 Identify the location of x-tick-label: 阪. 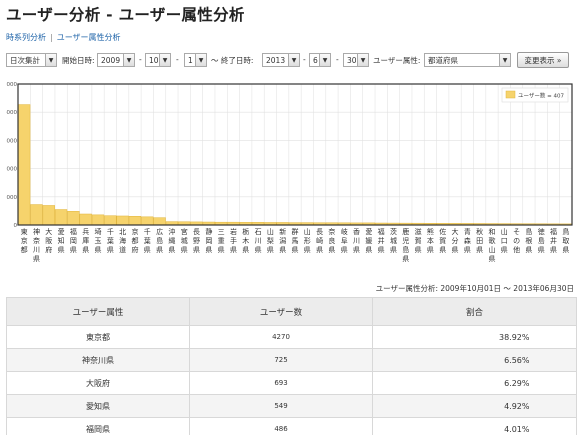
(48, 240).